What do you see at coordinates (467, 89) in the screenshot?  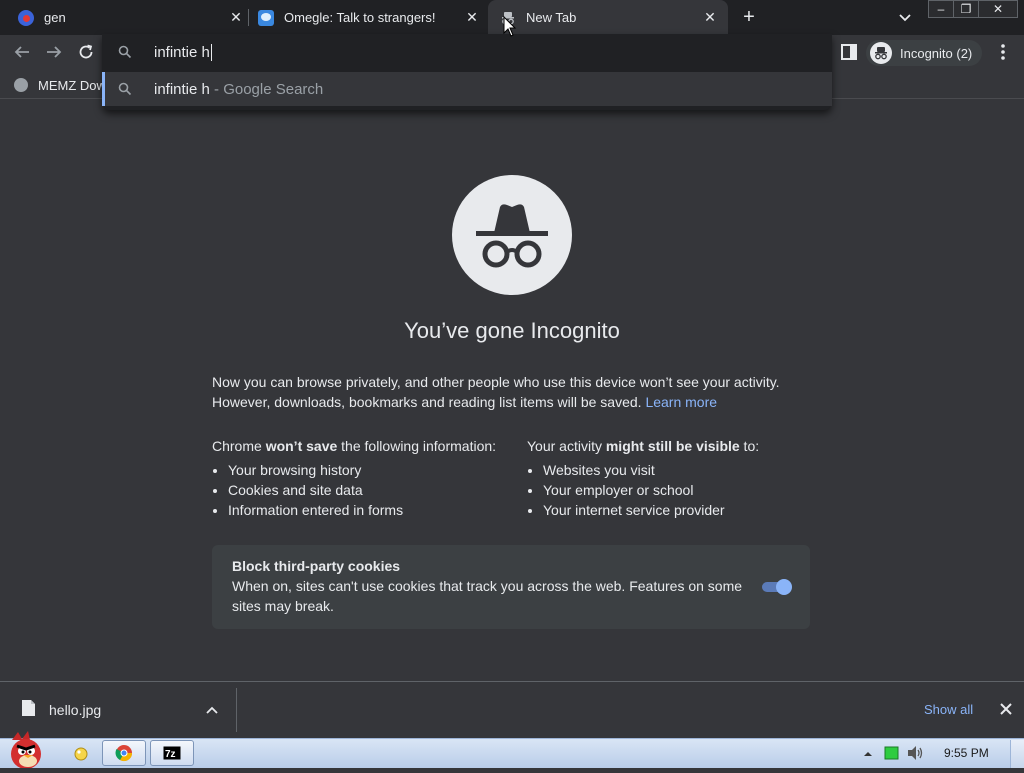 I see `omnibox-suggestion: infintie h - Google Search` at bounding box center [467, 89].